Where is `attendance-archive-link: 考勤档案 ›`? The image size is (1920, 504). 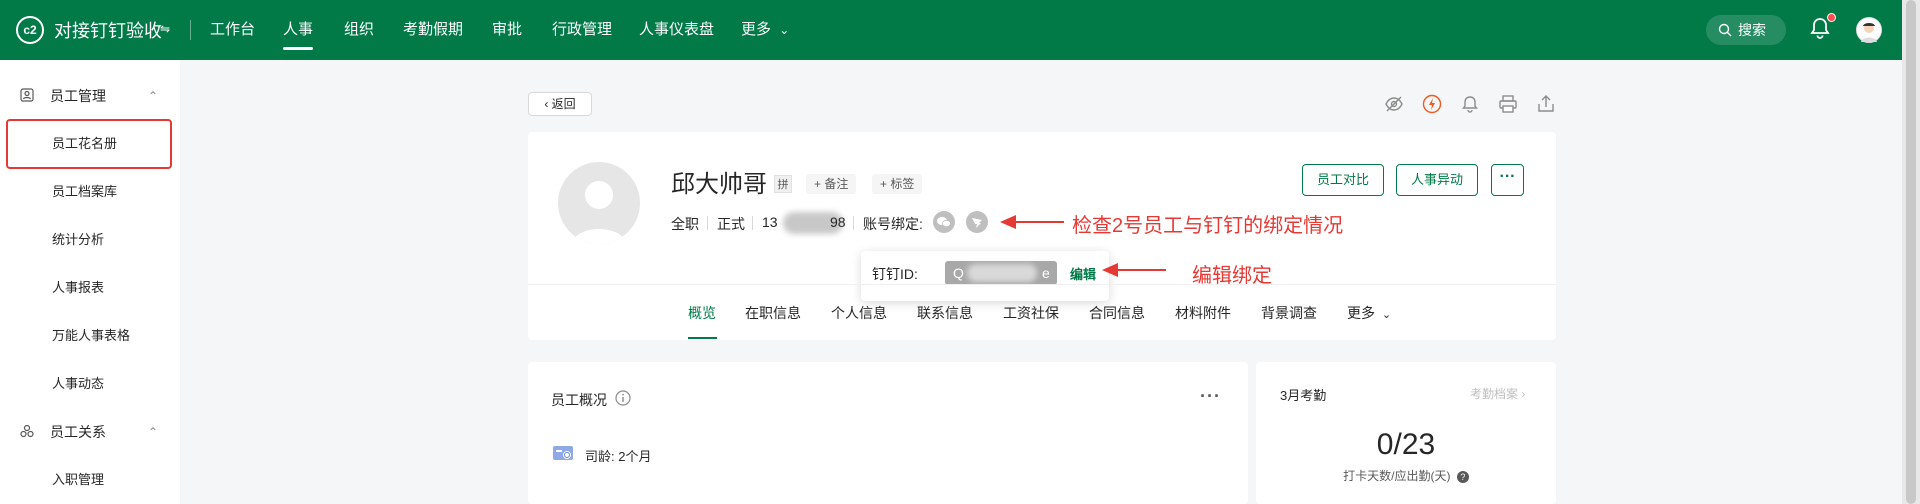
attendance-archive-link: 考勤档案 › is located at coordinates (1497, 393).